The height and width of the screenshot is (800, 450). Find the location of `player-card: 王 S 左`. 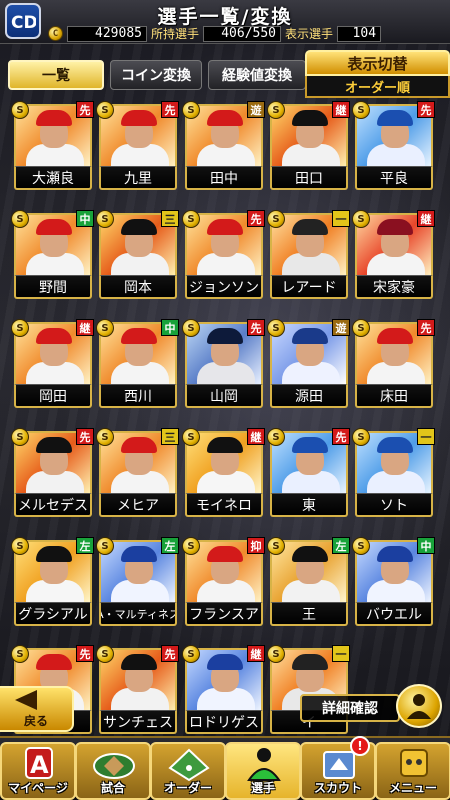

player-card: 王 S 左 is located at coordinates (308, 581).